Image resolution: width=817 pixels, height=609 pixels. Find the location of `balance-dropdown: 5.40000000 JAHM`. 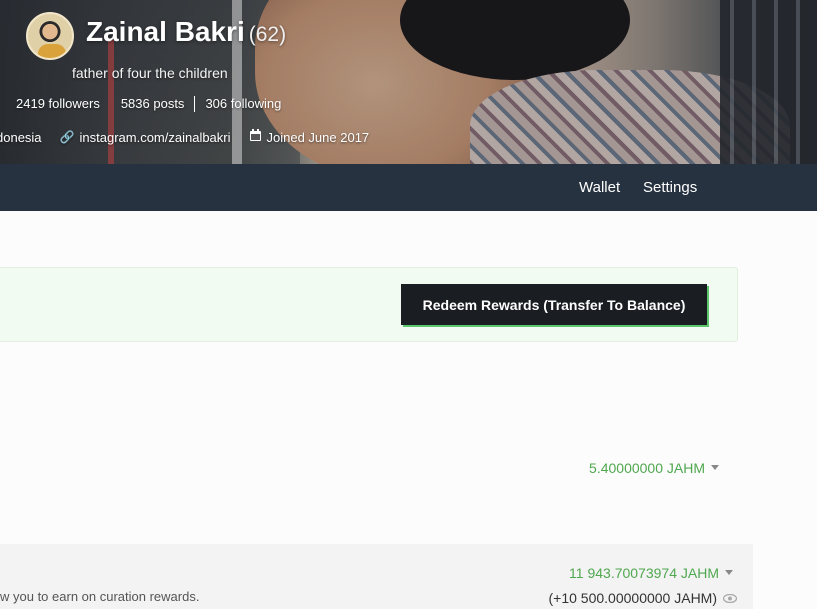

balance-dropdown: 5.40000000 JAHM is located at coordinates (654, 468).